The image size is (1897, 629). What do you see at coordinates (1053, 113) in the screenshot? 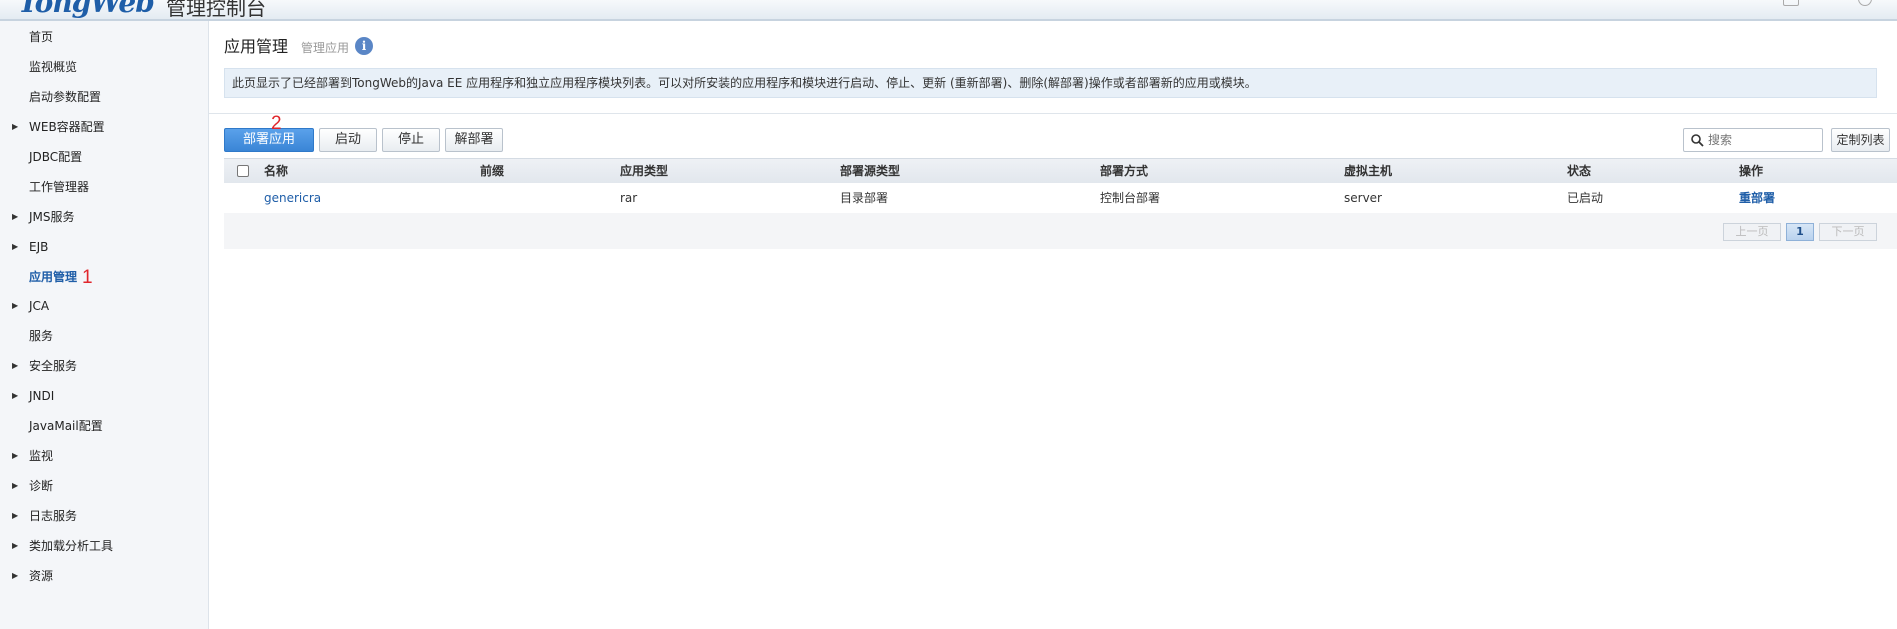
I see `divider` at bounding box center [1053, 113].